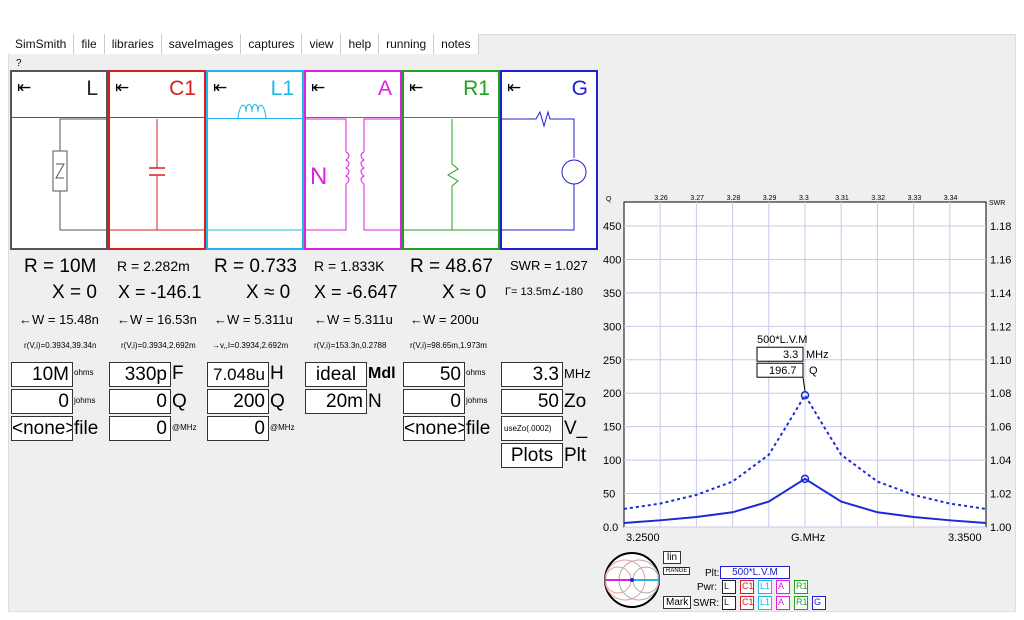  I want to click on panel-r1: ⇤ R1, so click(451, 160).